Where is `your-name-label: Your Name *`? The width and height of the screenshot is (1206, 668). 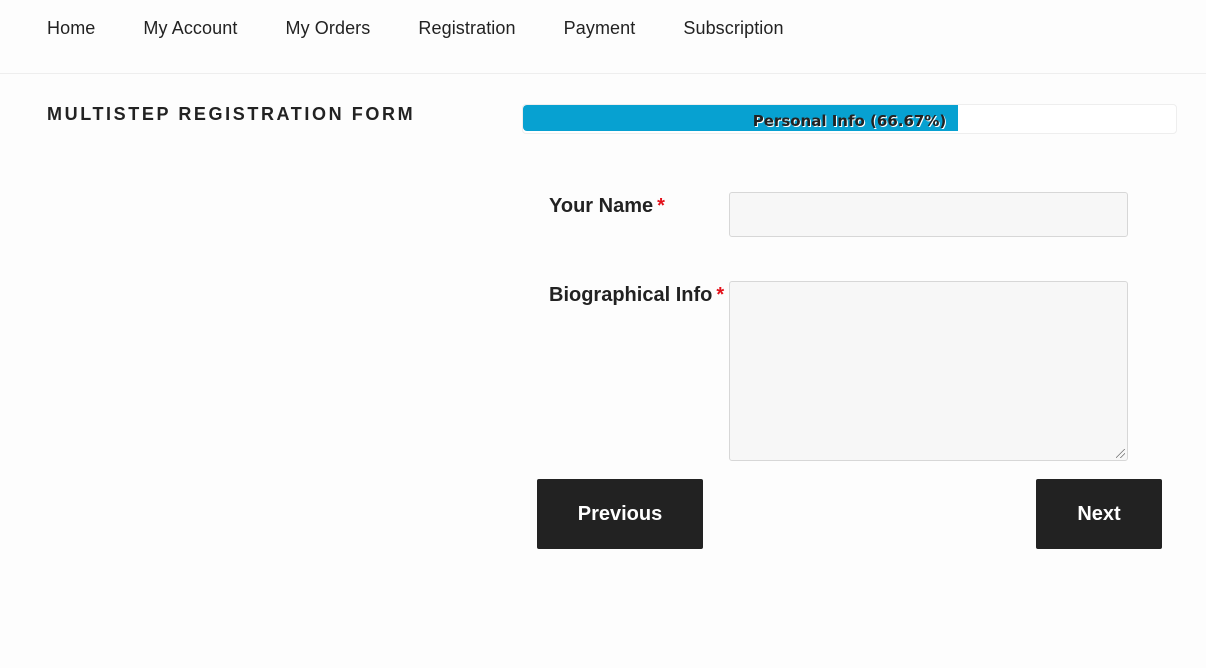
your-name-label: Your Name * is located at coordinates (607, 206).